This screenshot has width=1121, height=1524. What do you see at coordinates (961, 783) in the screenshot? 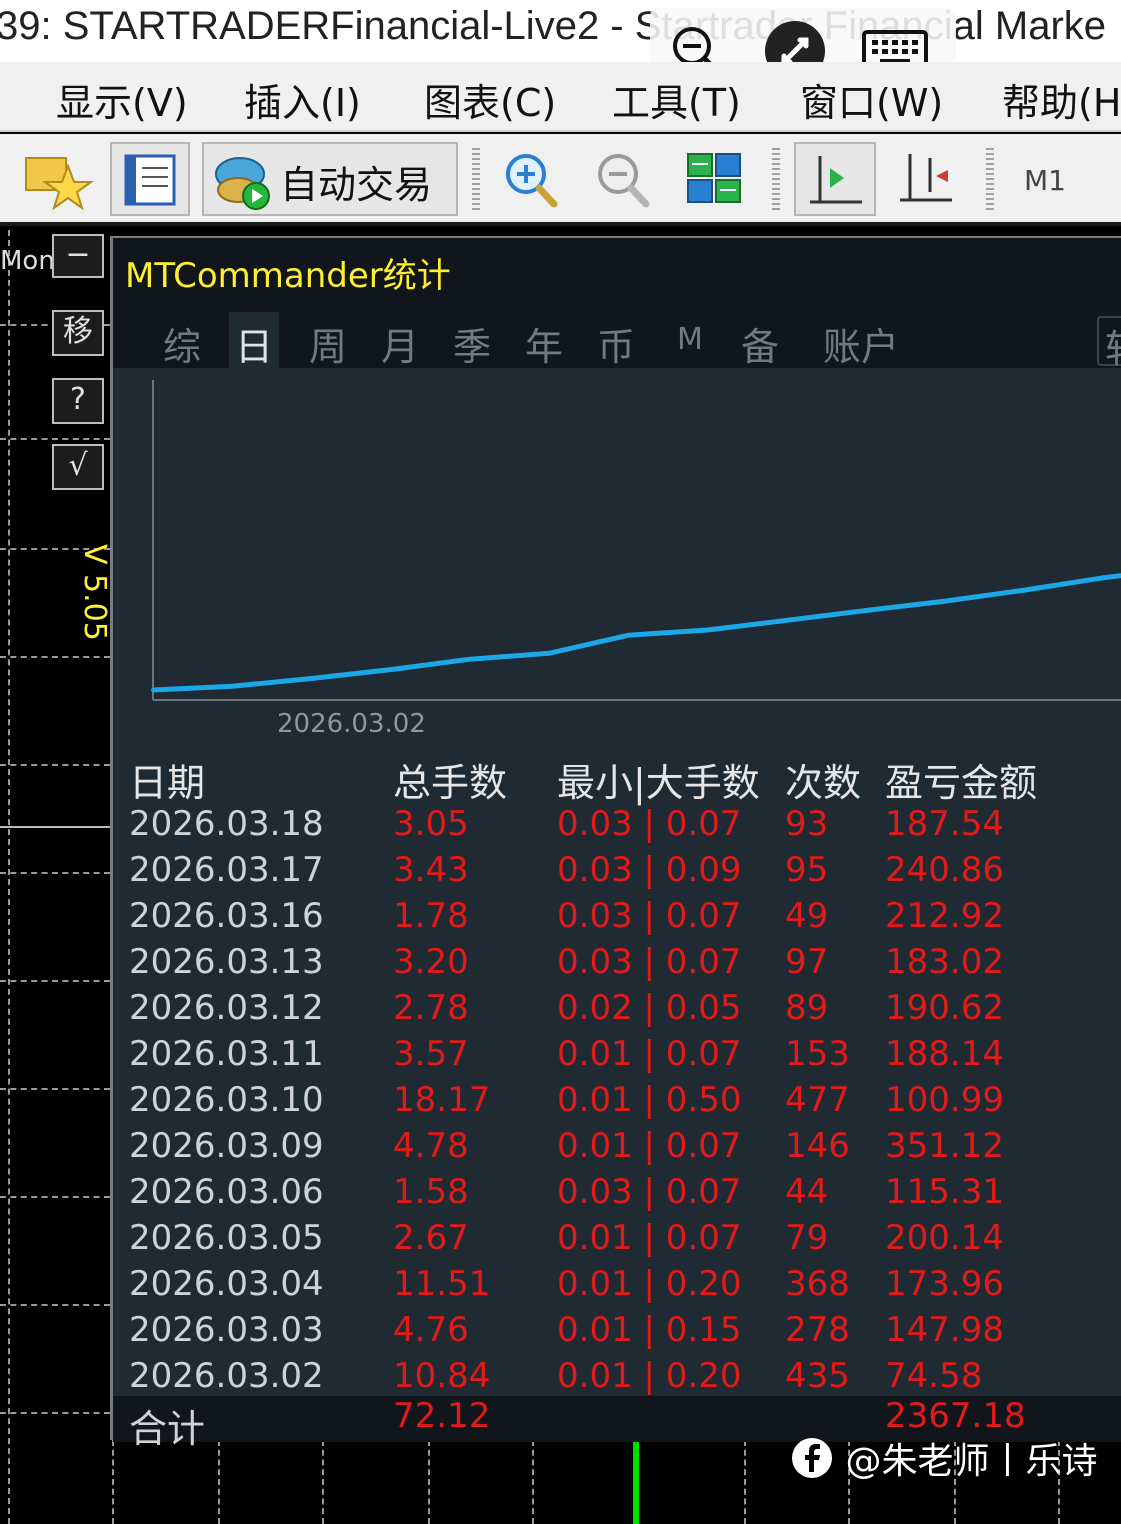
I see `column-header-pnl: 盈亏金额` at bounding box center [961, 783].